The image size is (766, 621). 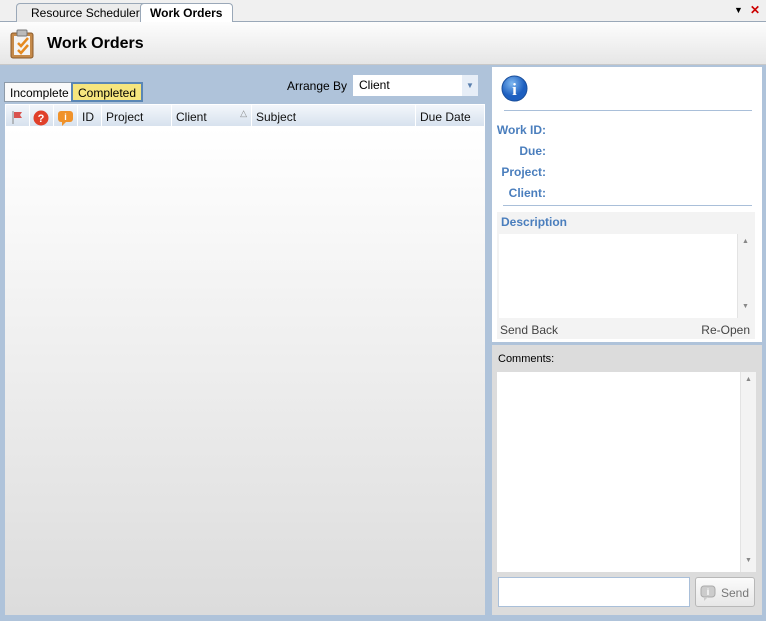 What do you see at coordinates (95, 43) in the screenshot?
I see `page-title: Work Orders` at bounding box center [95, 43].